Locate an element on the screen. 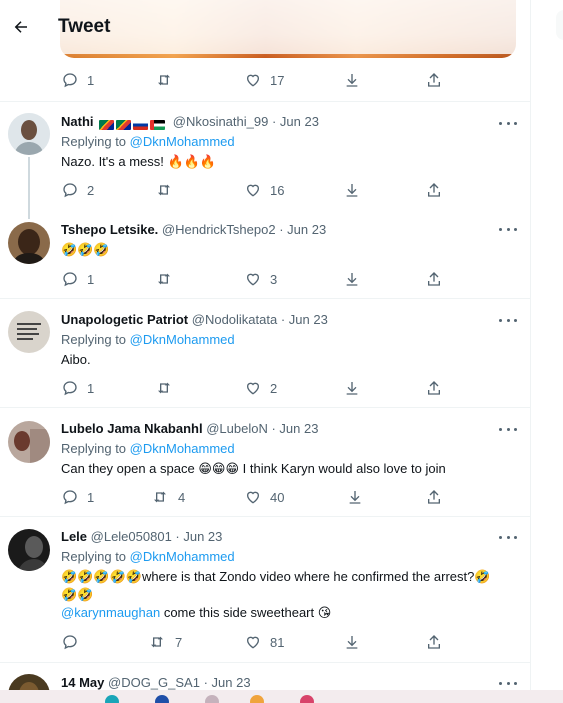 The width and height of the screenshot is (563, 703). like-button: 2 is located at coordinates (261, 388).